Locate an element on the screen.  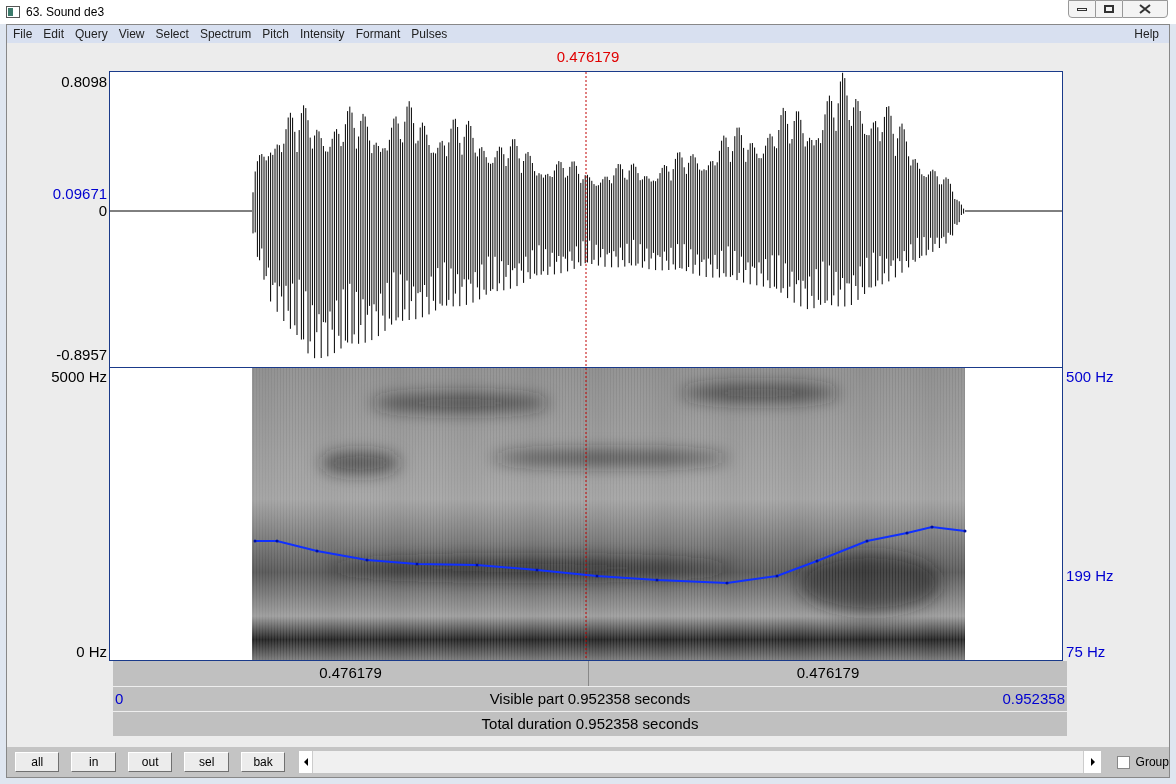
axis-label: 75 Hz is located at coordinates (1086, 652).